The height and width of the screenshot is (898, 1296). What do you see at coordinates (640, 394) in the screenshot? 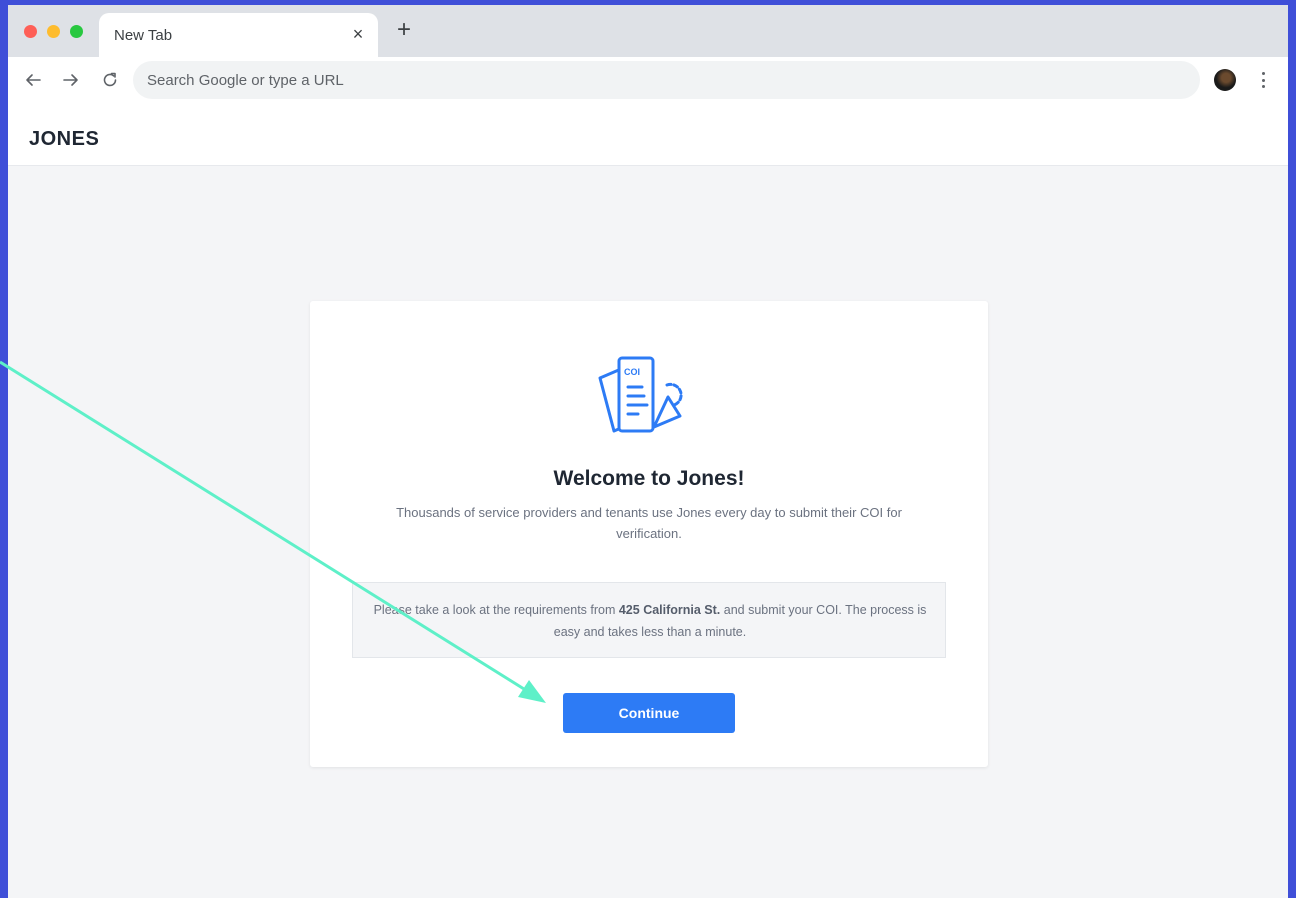
I see `coi-document-icon: COI` at bounding box center [640, 394].